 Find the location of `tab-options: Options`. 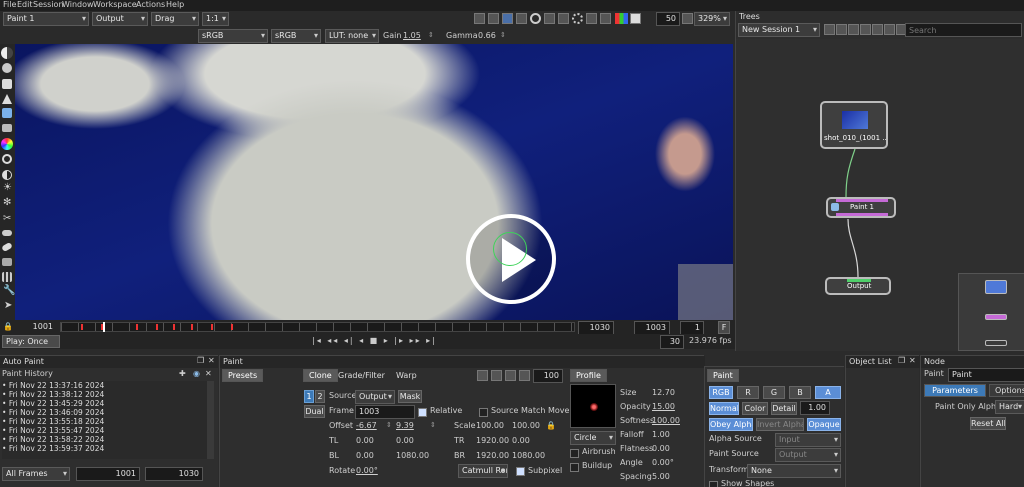

tab-options: Options is located at coordinates (1006, 390).